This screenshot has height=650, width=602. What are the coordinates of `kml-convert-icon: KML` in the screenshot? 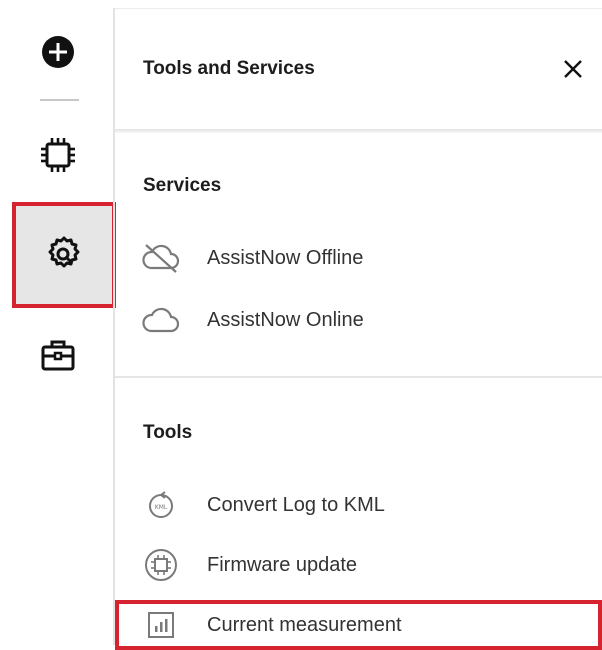 It's located at (161, 505).